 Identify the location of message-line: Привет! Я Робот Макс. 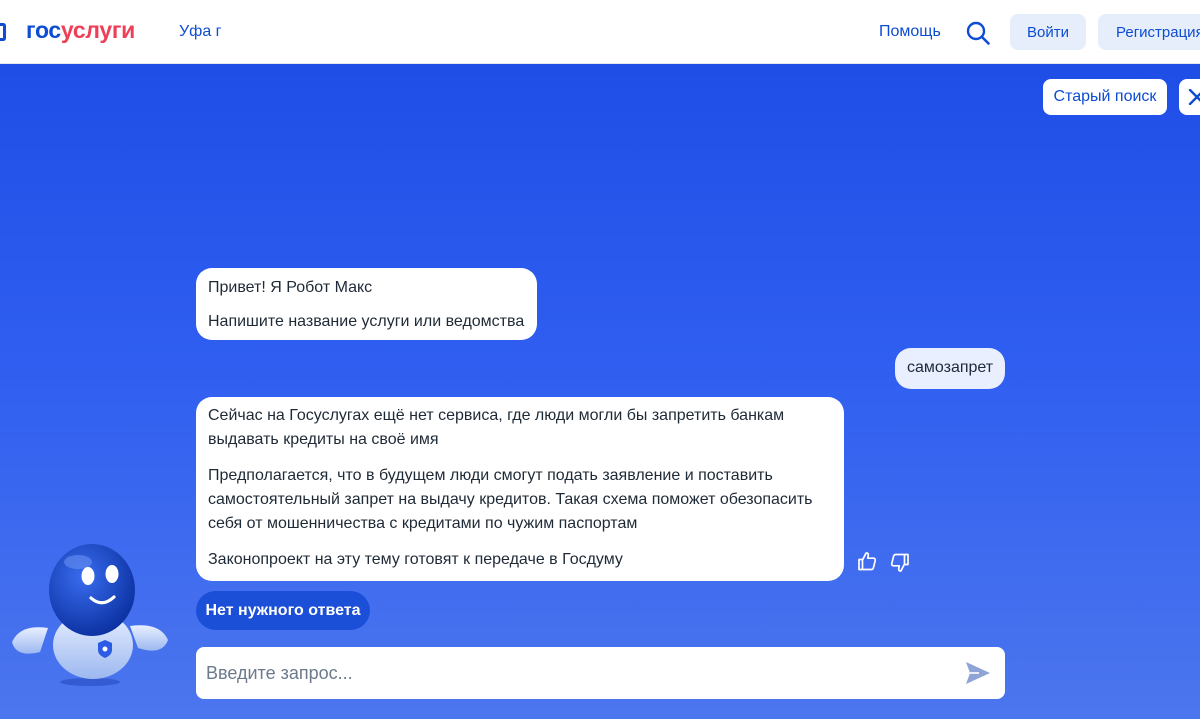
(290, 287).